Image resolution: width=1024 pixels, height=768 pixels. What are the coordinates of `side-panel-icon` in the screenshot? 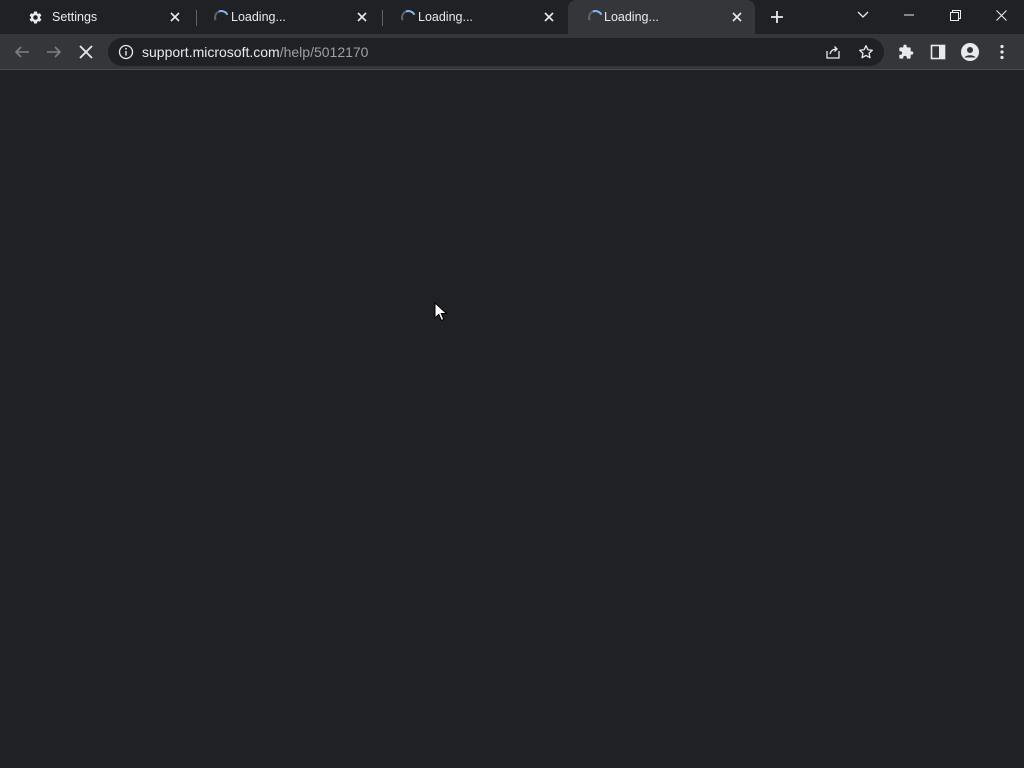 It's located at (938, 52).